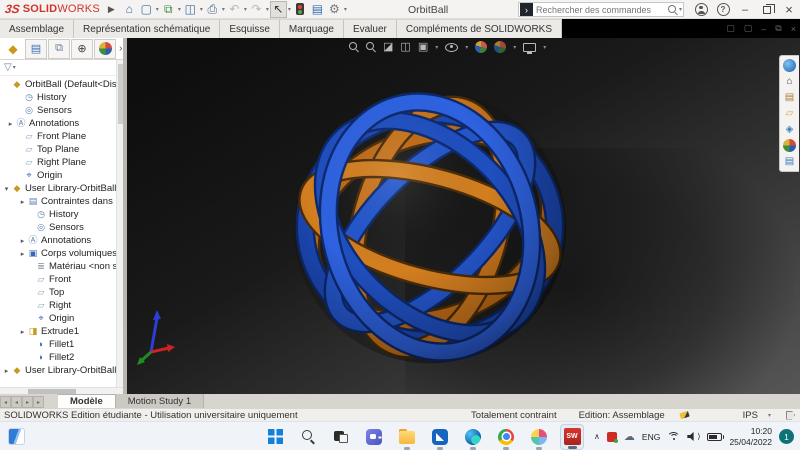  Describe the element at coordinates (61, 68) in the screenshot. I see `tree-filter: ▽ ▾` at that location.